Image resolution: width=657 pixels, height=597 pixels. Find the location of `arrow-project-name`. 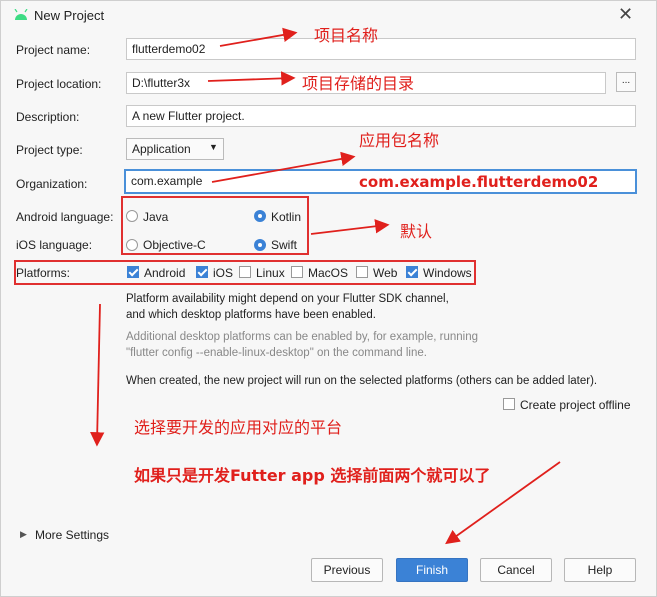

arrow-project-name is located at coordinates (258, 37).